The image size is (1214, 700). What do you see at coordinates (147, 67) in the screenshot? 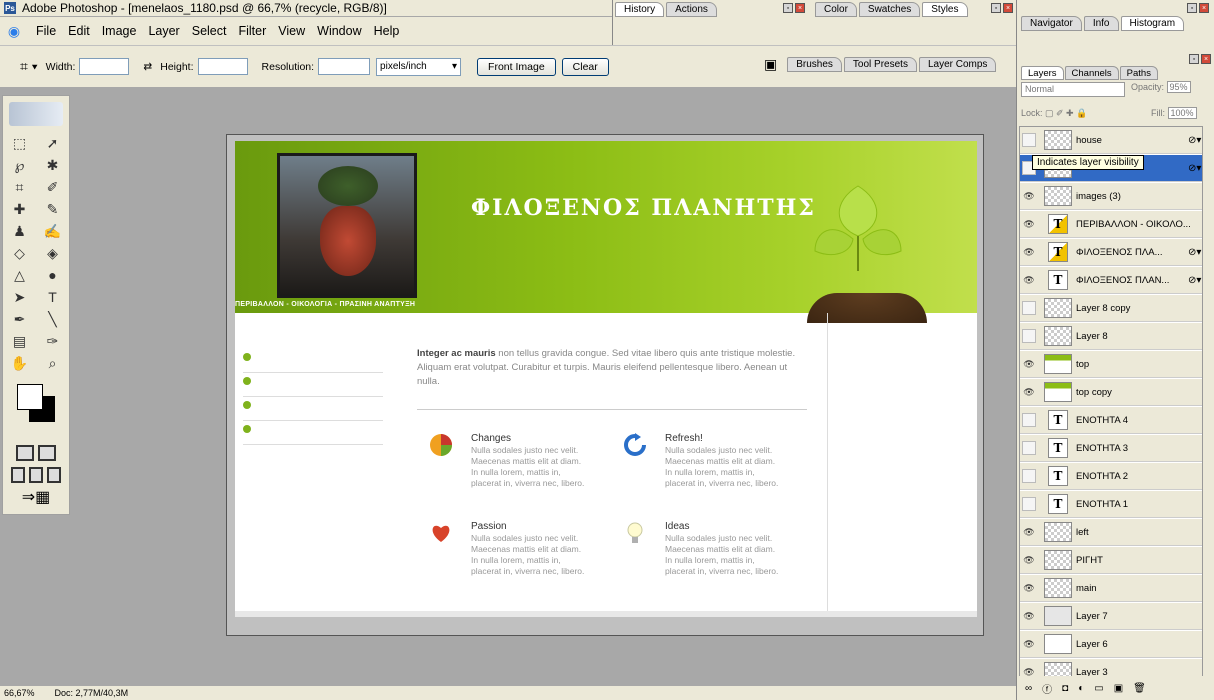
I see `swap-dimensions-icon: ⇄` at bounding box center [147, 67].